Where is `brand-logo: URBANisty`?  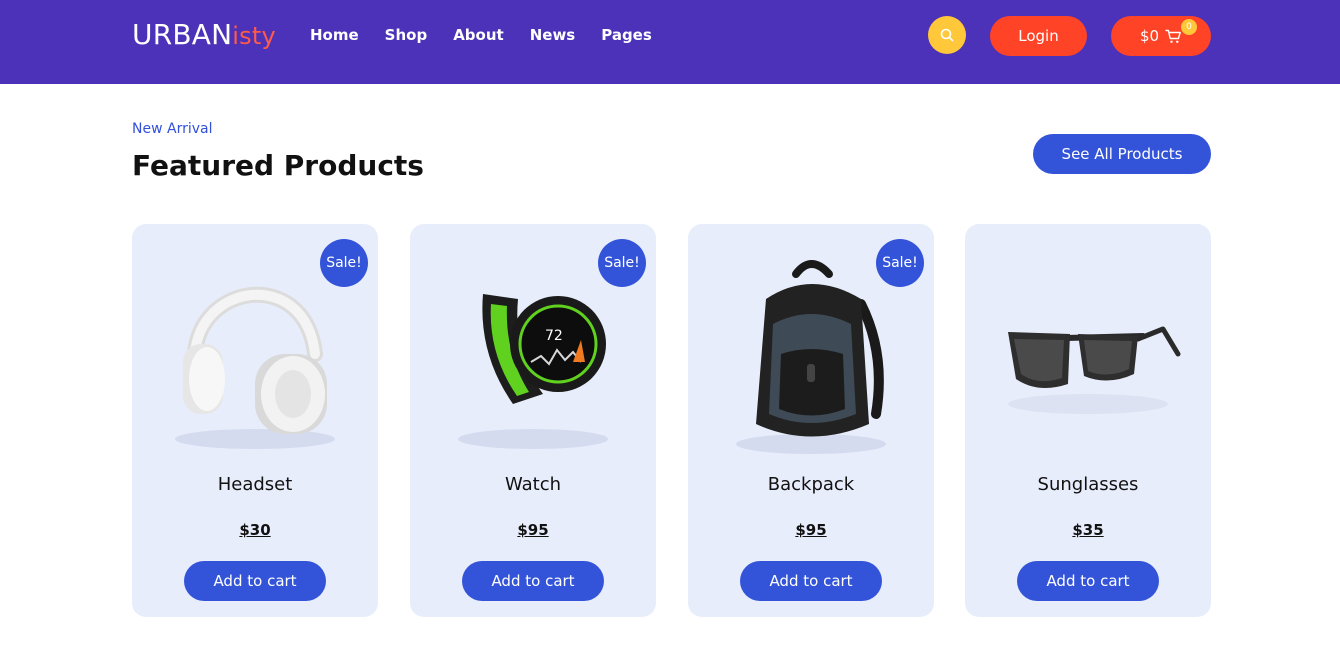 brand-logo: URBANisty is located at coordinates (204, 34).